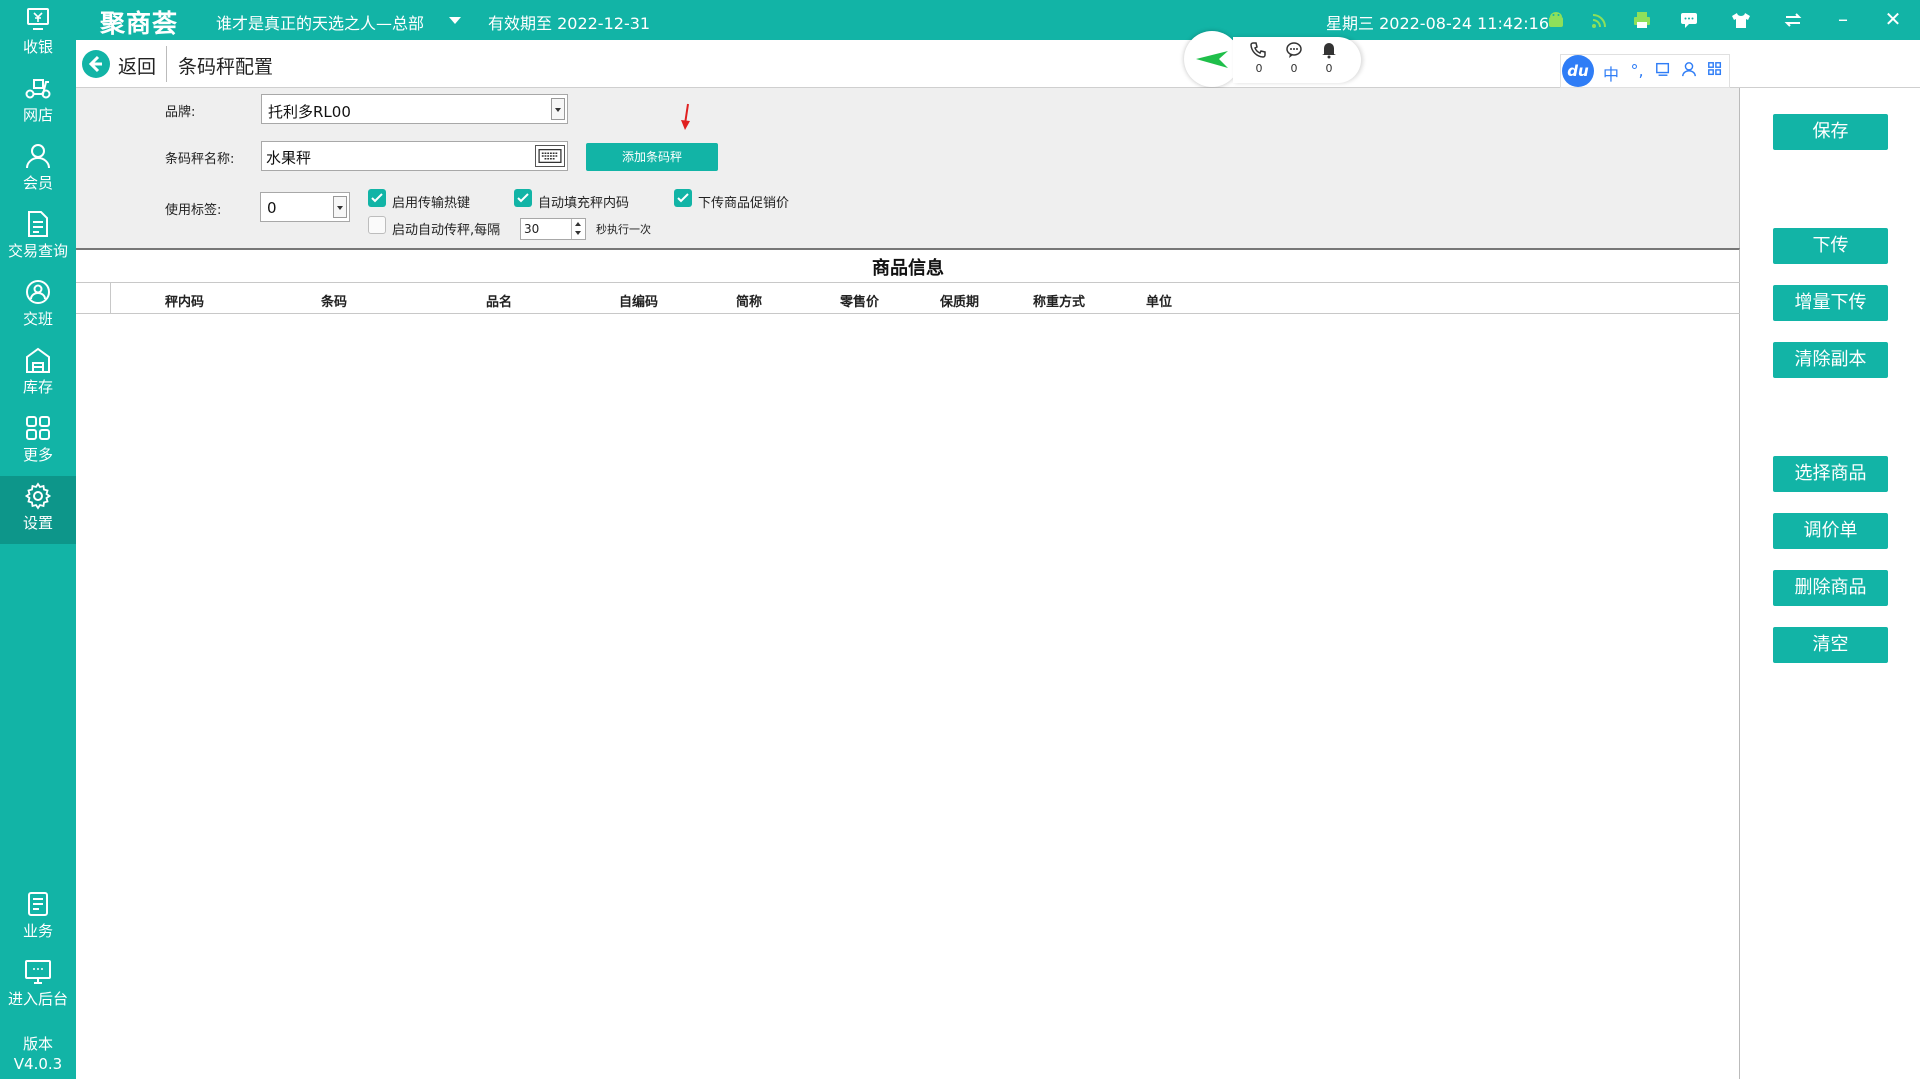  What do you see at coordinates (37, 1044) in the screenshot?
I see `version-label: 版本` at bounding box center [37, 1044].